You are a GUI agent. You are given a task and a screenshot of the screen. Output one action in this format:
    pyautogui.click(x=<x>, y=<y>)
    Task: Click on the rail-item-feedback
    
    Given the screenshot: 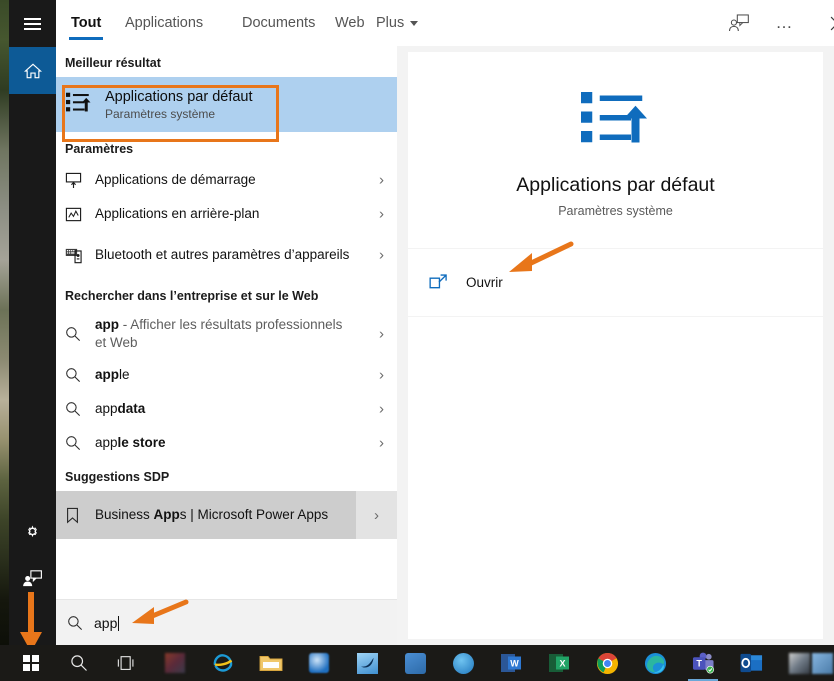 What is the action you would take?
    pyautogui.click(x=32, y=578)
    